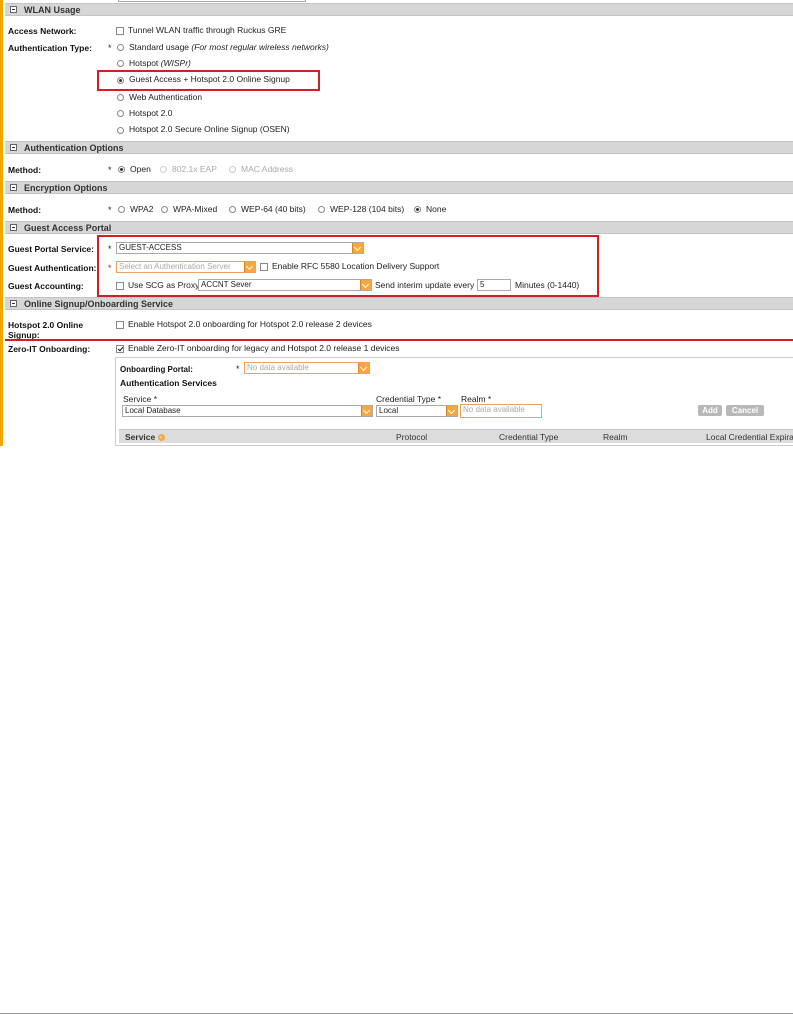  Describe the element at coordinates (615, 437) in the screenshot. I see `col-header-realm: Realm` at that location.